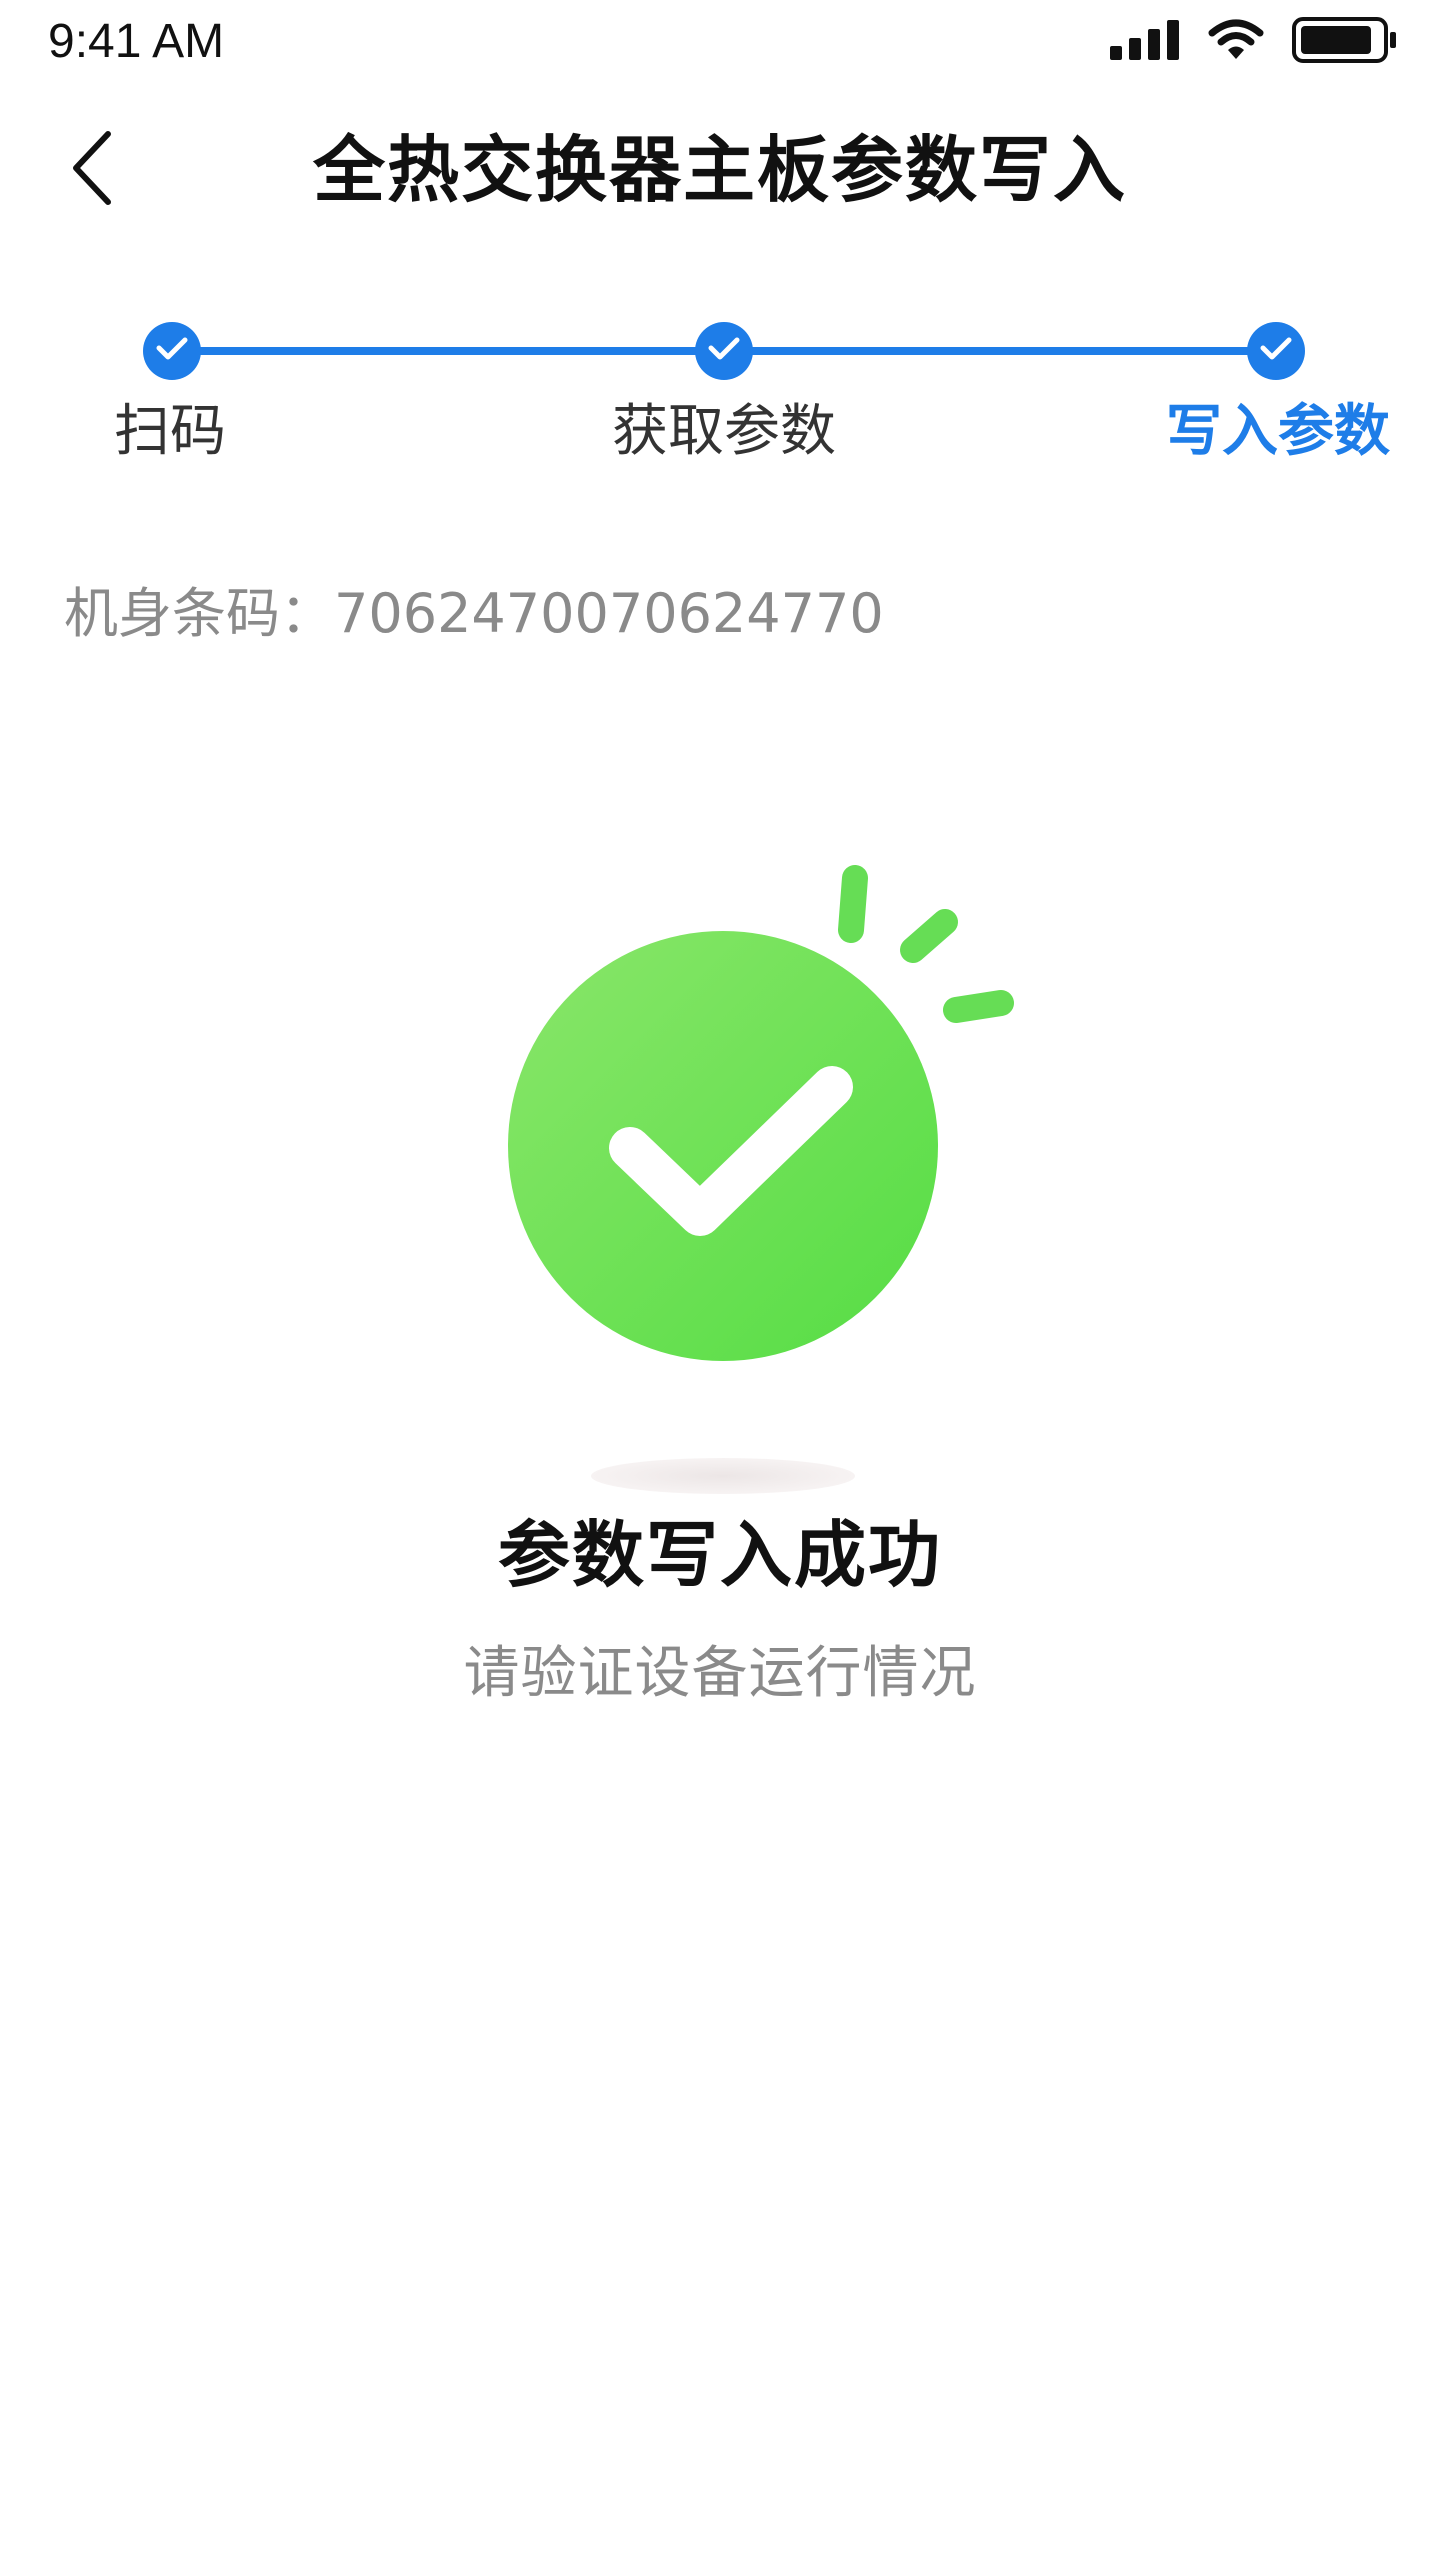 The height and width of the screenshot is (2560, 1440). I want to click on step-label-fetch: 获取参数, so click(724, 431).